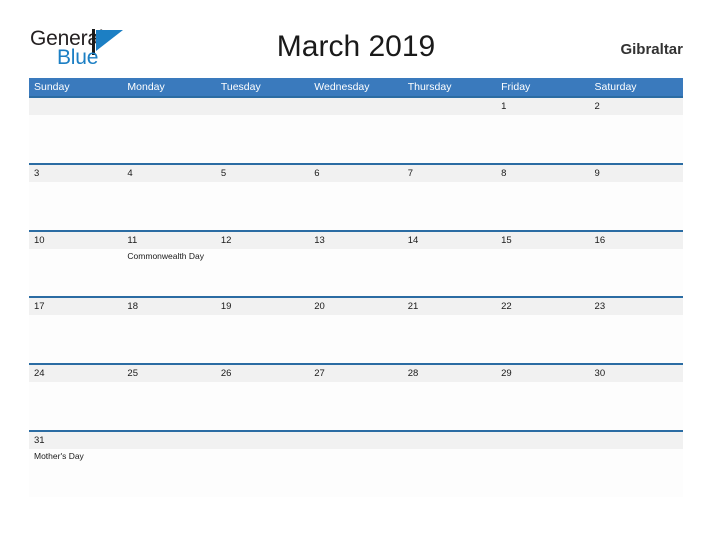 Image resolution: width=712 pixels, height=550 pixels. What do you see at coordinates (636, 240) in the screenshot?
I see `day-number: 16` at bounding box center [636, 240].